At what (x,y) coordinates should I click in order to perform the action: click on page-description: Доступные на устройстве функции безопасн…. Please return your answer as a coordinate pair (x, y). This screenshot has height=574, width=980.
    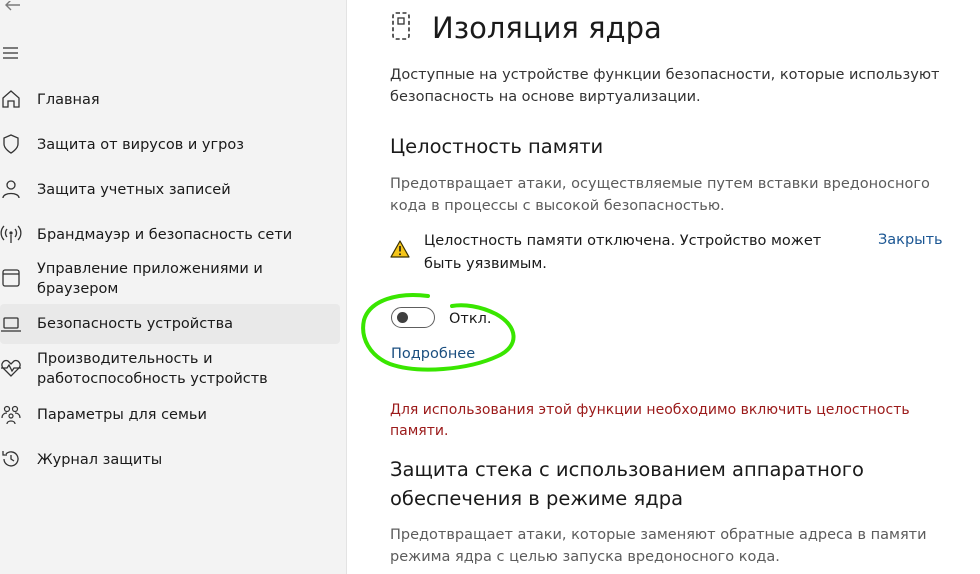
    Looking at the image, I should click on (665, 86).